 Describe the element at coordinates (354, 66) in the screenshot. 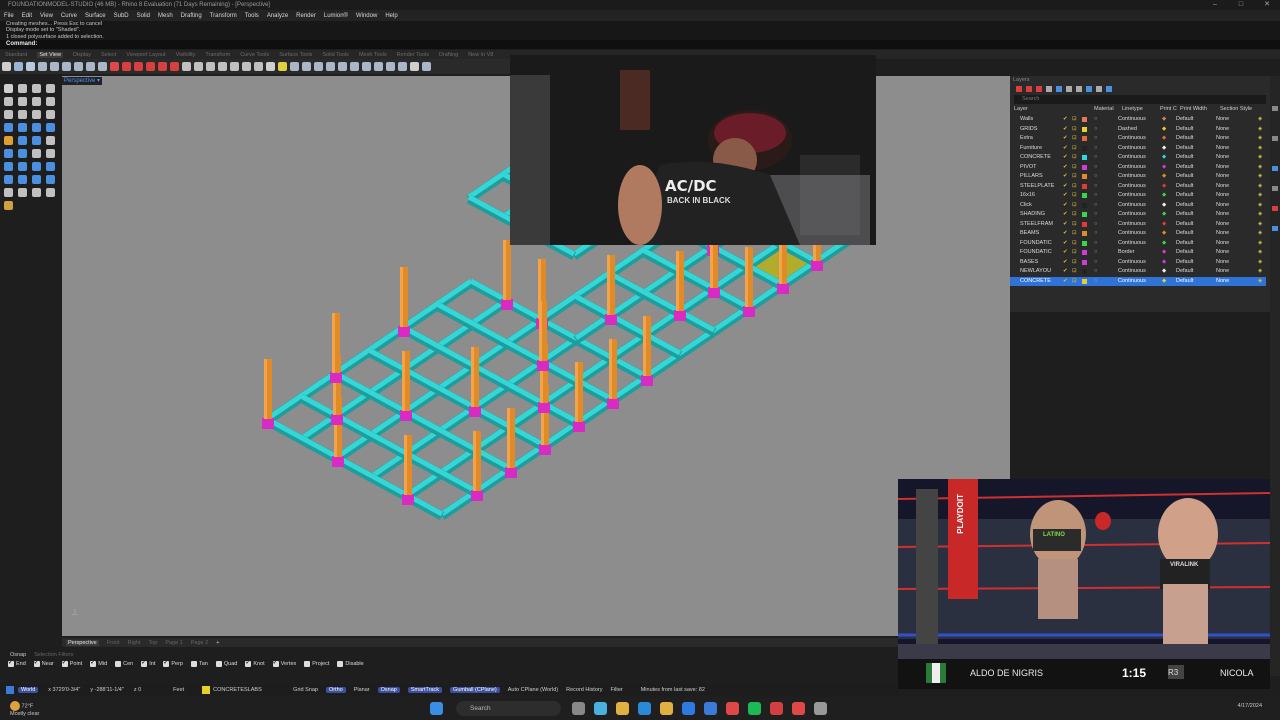

I see `clipping-plane-icon` at that location.